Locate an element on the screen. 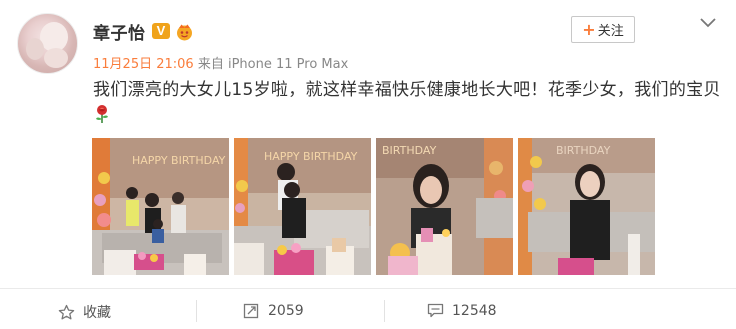 The height and width of the screenshot is (329, 736). repost-icon is located at coordinates (251, 311).